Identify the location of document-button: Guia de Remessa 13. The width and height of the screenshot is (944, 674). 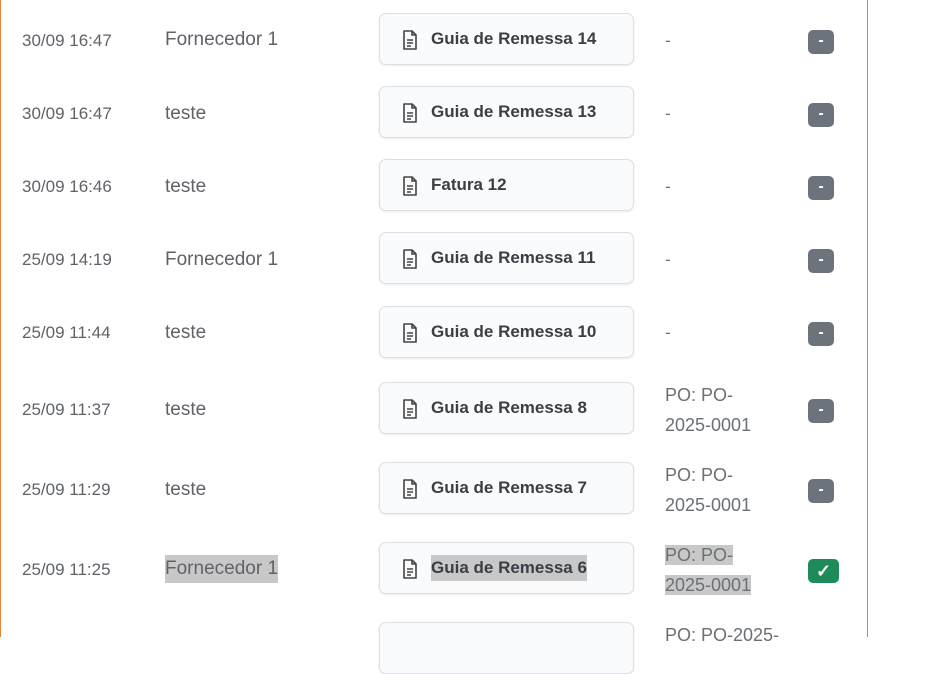
(506, 112).